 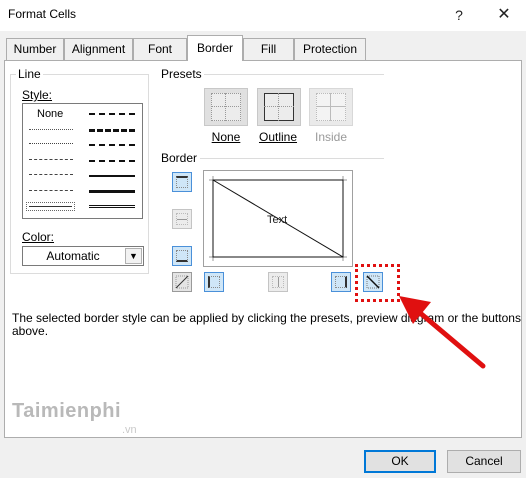 What do you see at coordinates (160, 49) in the screenshot?
I see `tab-font: Font` at bounding box center [160, 49].